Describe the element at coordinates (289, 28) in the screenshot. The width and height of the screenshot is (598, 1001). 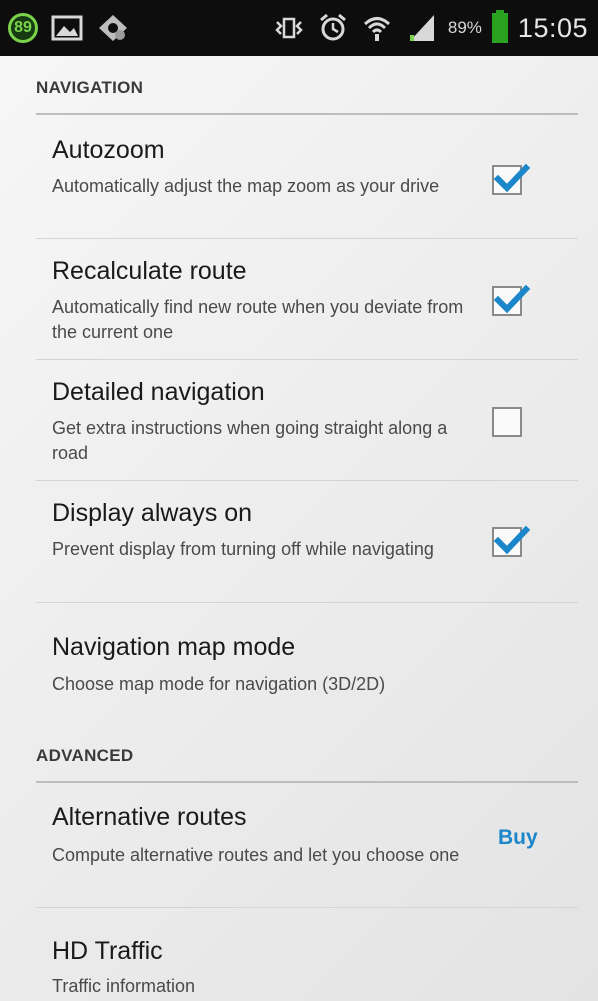
I see `vibrate-icon` at that location.